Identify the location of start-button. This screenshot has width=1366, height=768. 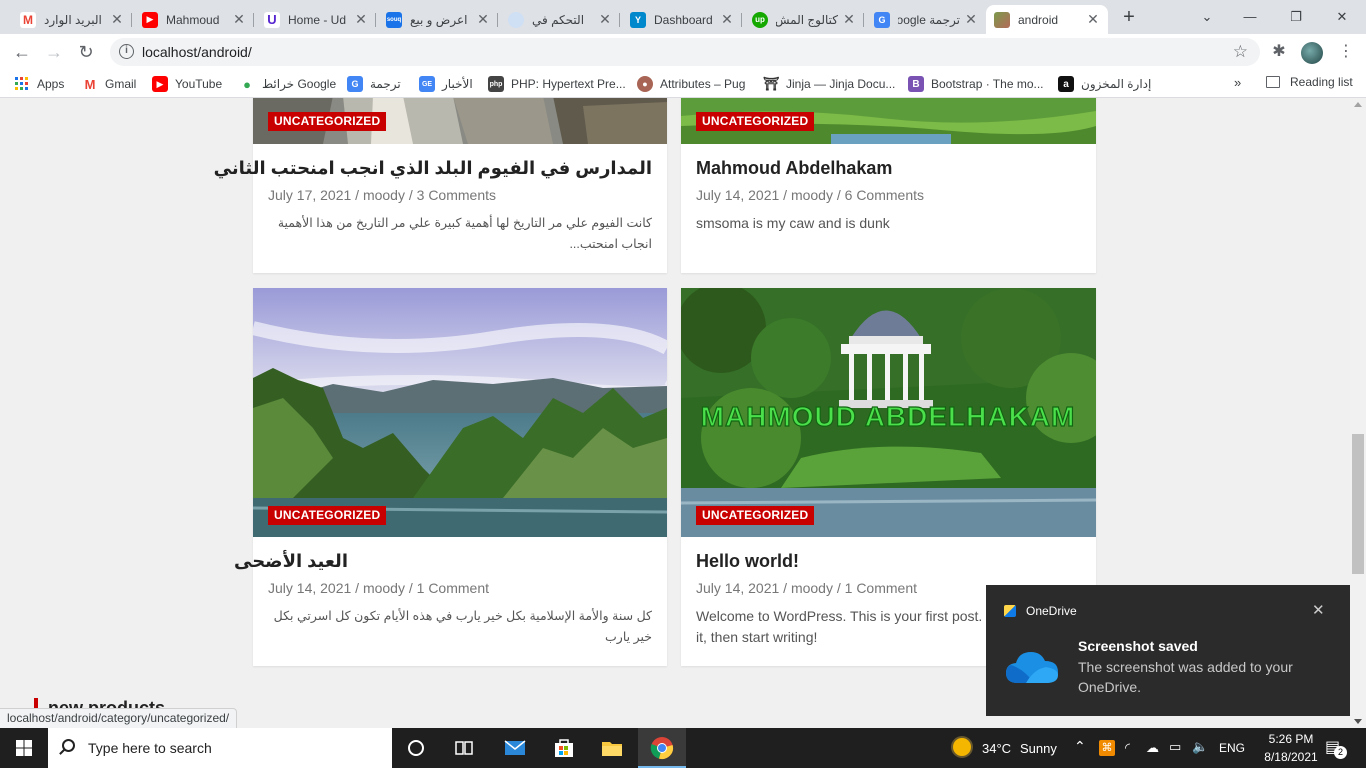
(24, 748).